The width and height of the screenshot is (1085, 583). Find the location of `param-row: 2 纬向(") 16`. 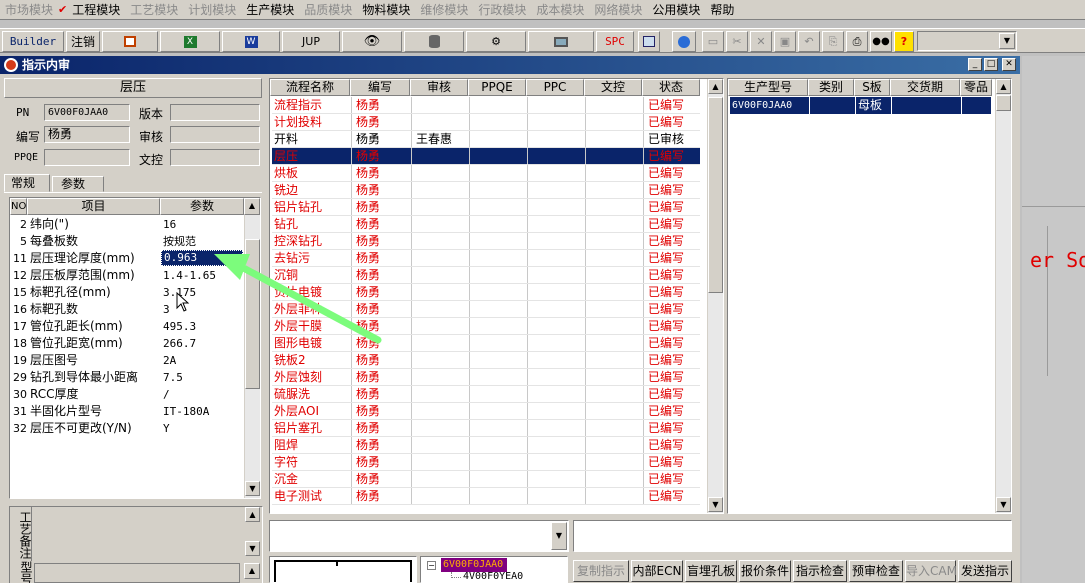

param-row: 2 纬向(") 16 is located at coordinates (125, 224).